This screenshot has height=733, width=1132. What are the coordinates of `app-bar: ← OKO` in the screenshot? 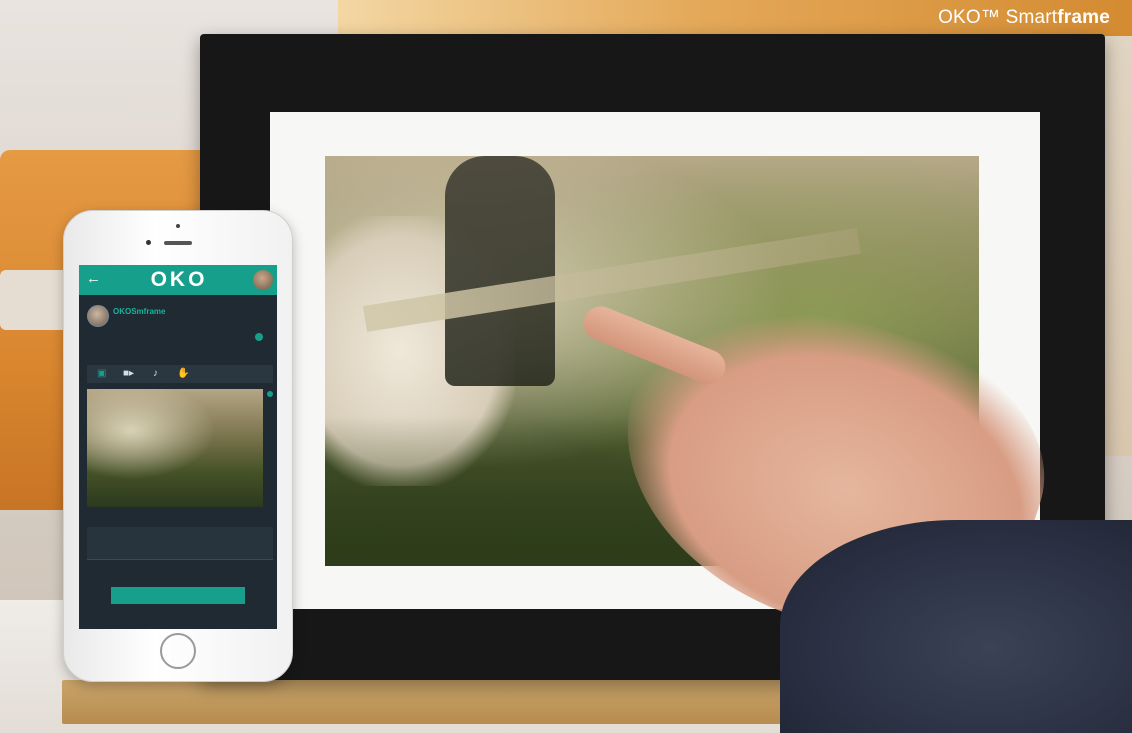 It's located at (178, 280).